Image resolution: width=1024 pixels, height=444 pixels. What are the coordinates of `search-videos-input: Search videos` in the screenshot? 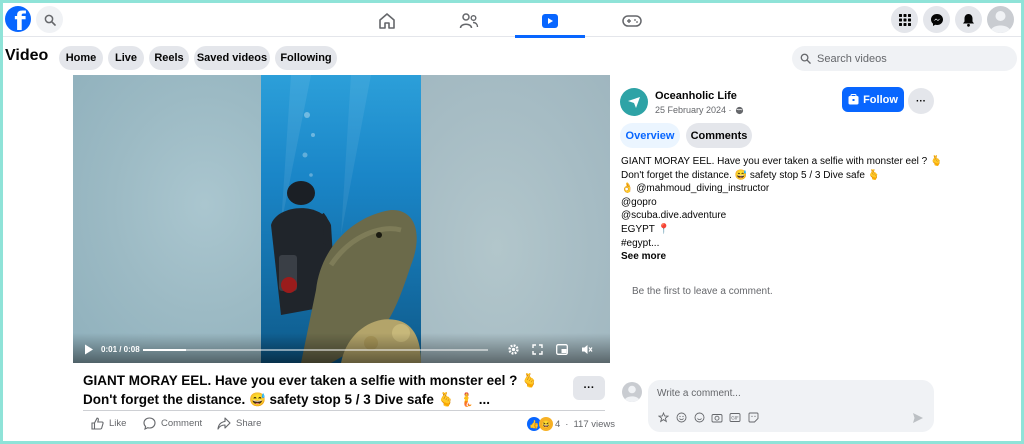 It's located at (904, 58).